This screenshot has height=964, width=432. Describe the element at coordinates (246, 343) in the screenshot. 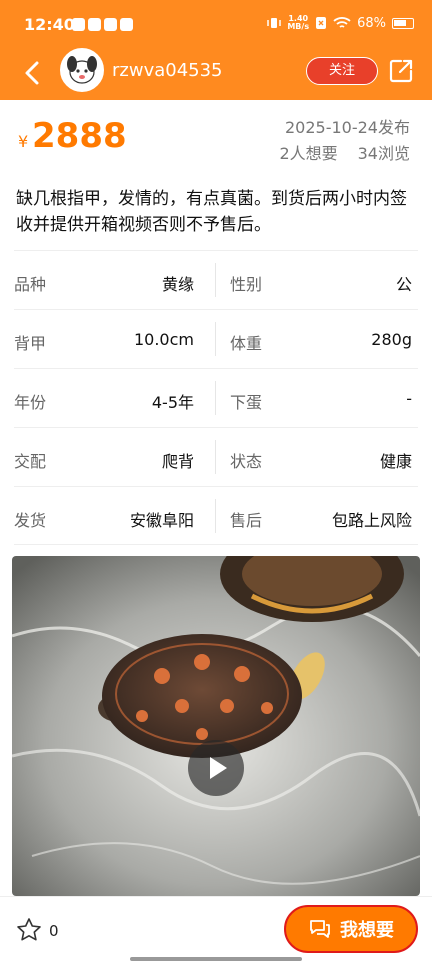

I see `spec-label: 体重` at that location.